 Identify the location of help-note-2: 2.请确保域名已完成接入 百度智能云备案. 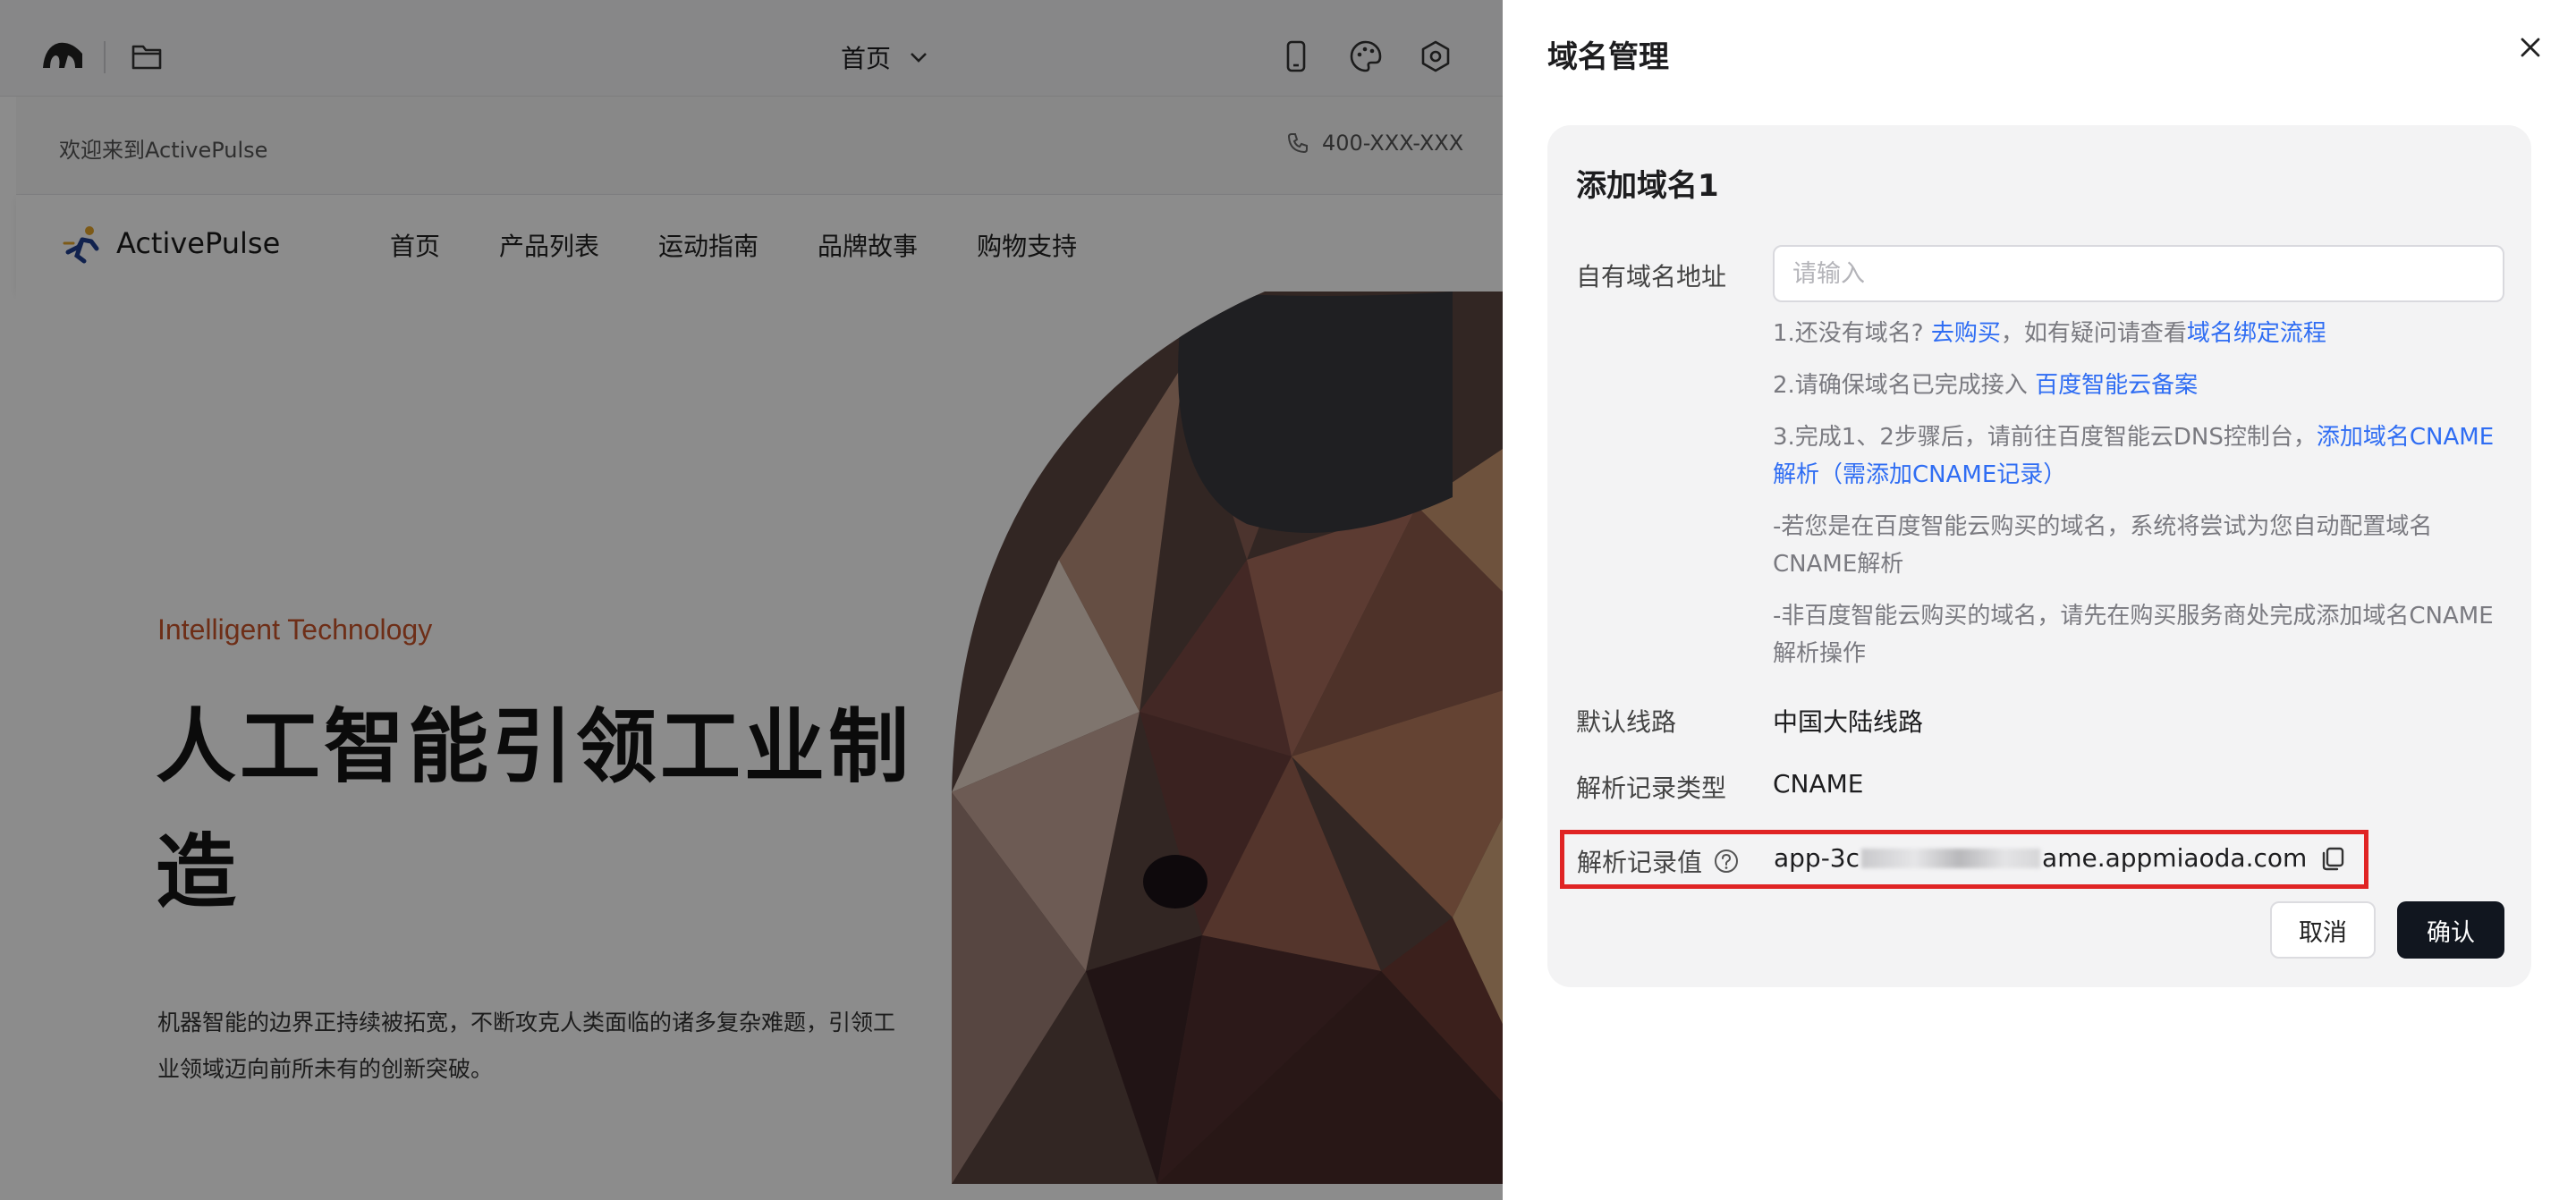
(2139, 385).